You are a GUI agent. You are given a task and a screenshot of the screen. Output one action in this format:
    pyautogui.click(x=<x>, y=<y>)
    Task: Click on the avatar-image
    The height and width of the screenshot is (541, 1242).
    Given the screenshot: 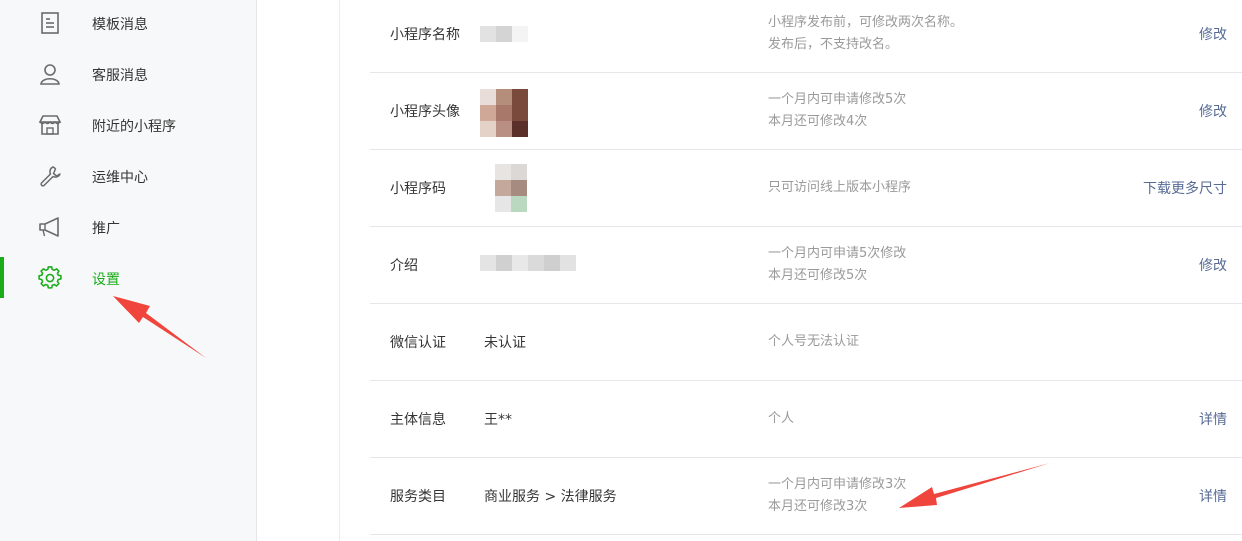 What is the action you would take?
    pyautogui.click(x=504, y=113)
    